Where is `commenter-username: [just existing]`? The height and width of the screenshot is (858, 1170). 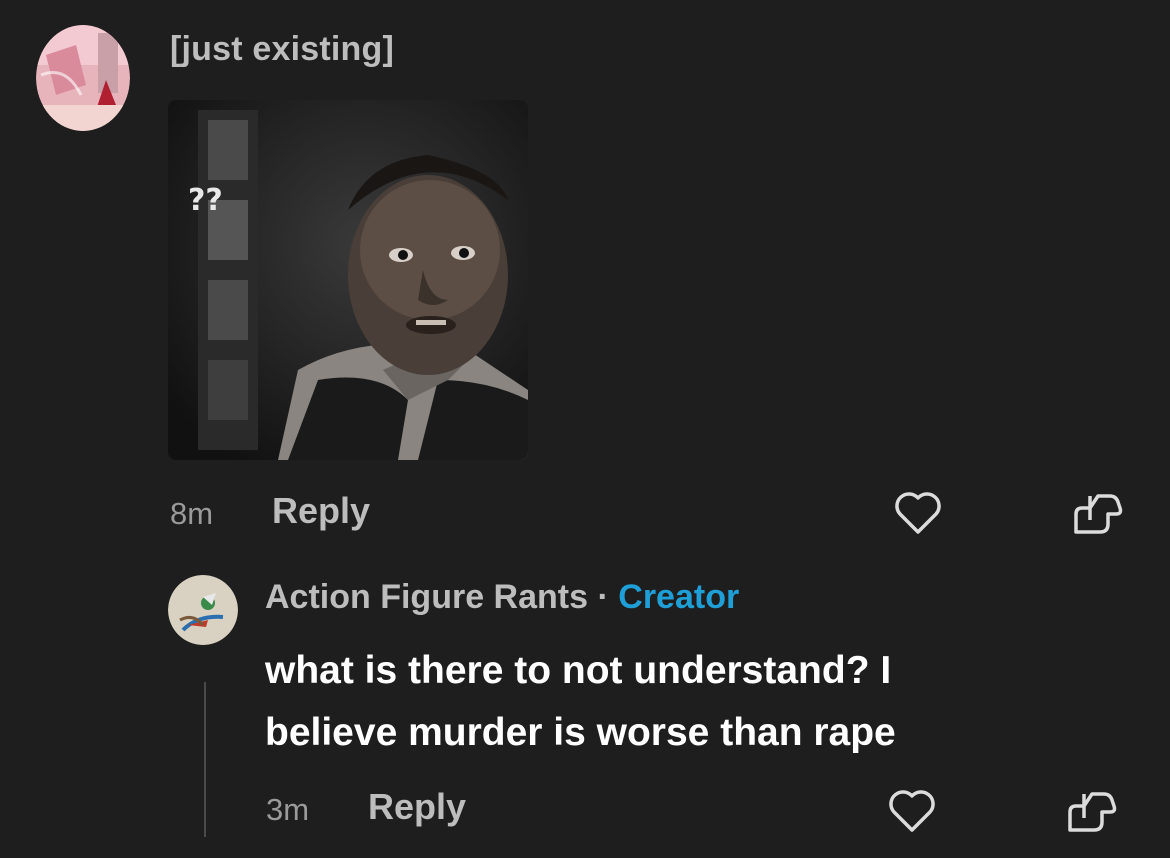
commenter-username: [just existing] is located at coordinates (282, 49).